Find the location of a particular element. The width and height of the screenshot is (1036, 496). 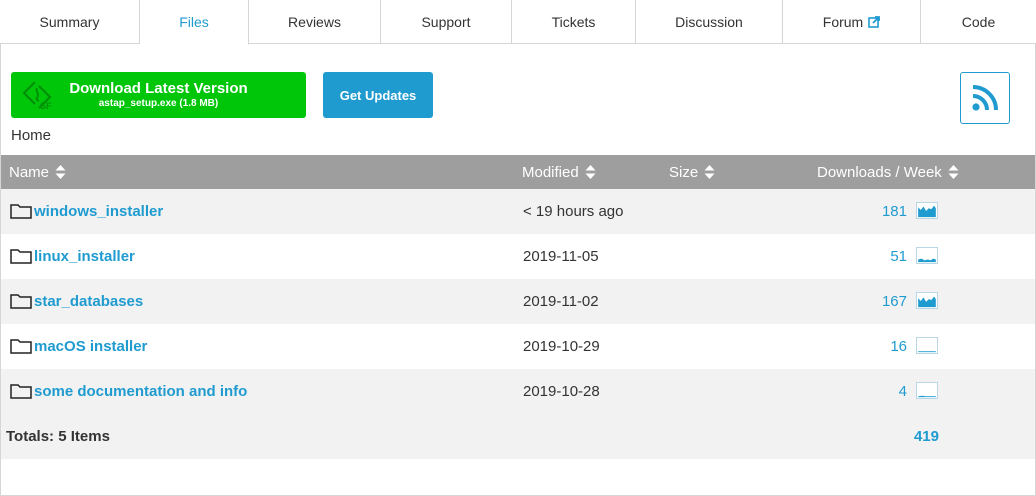

rss-button is located at coordinates (985, 98).